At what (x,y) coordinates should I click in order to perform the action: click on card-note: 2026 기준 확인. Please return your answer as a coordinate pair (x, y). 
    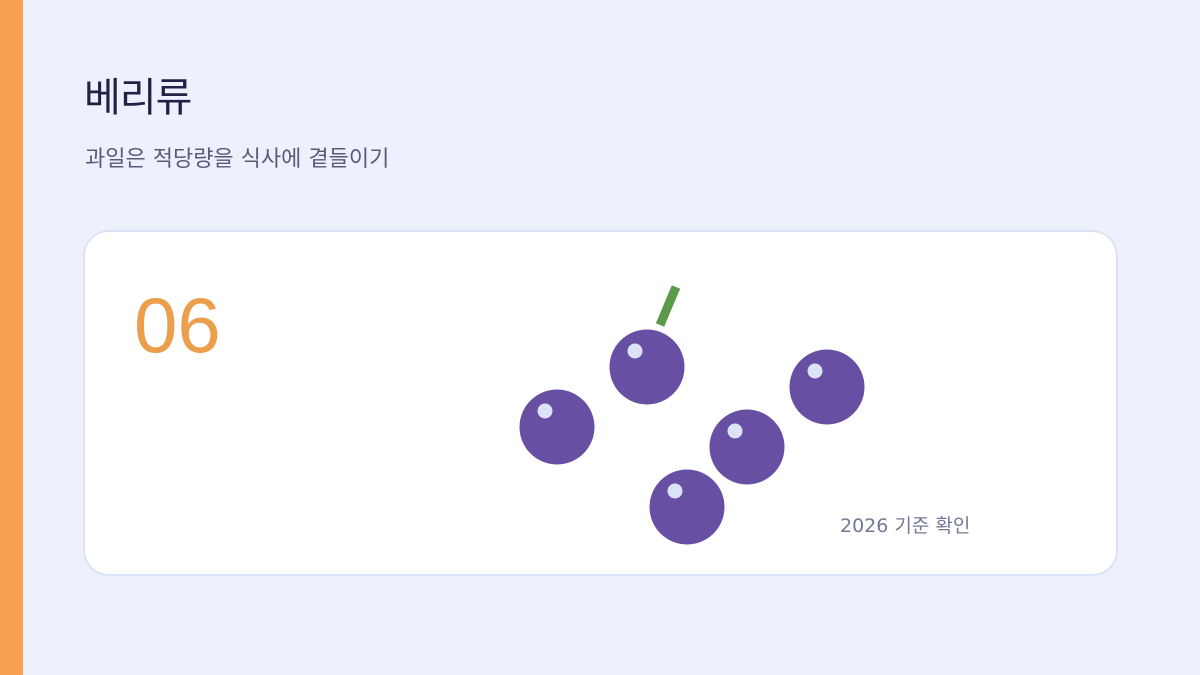
    Looking at the image, I should click on (905, 526).